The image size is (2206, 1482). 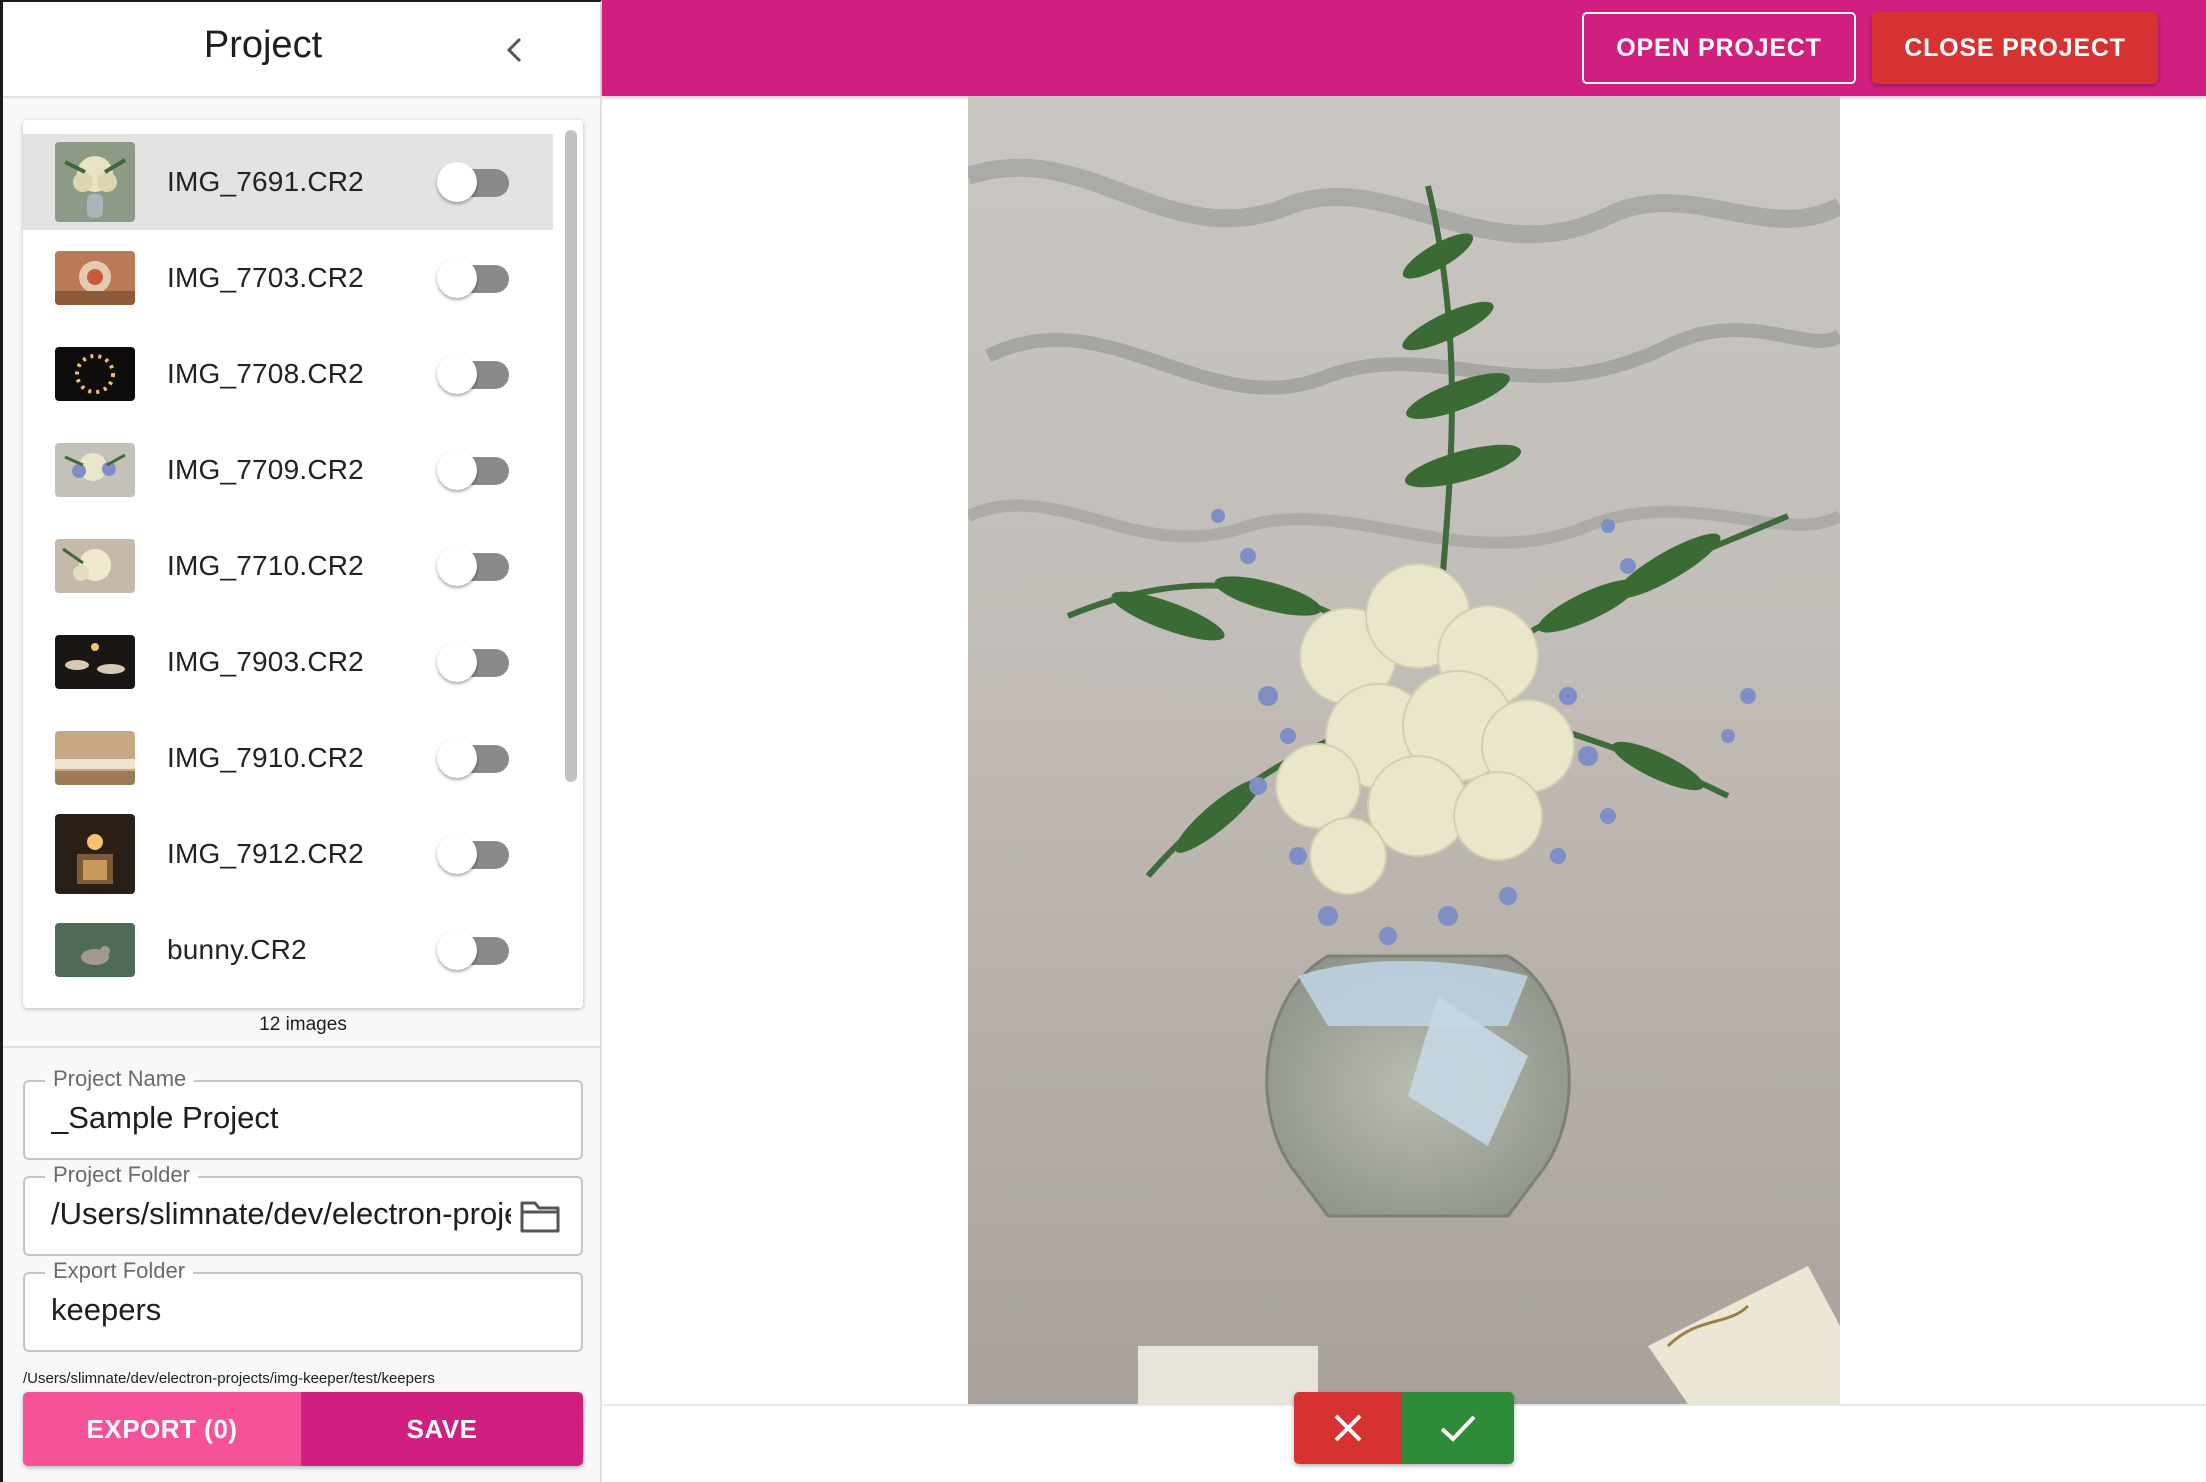 I want to click on check-icon, so click(x=1458, y=1428).